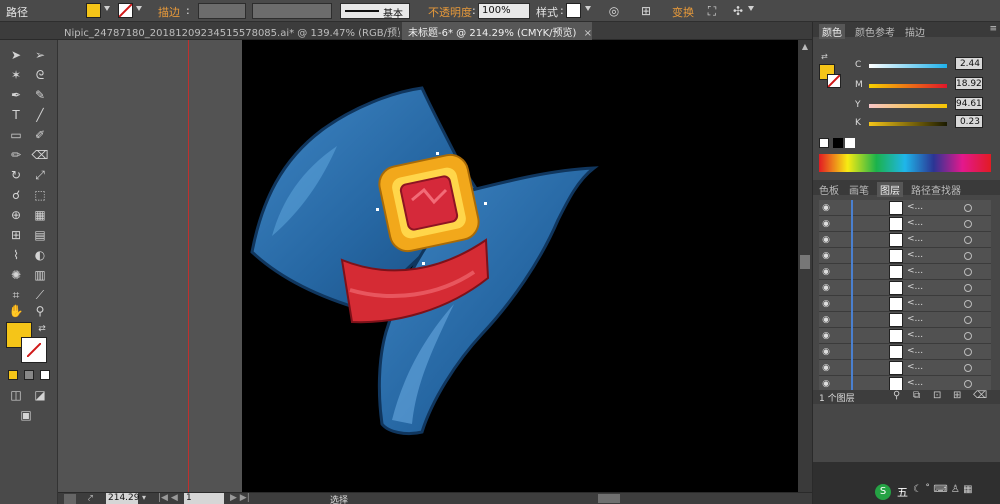  I want to click on swap-icon: ⇄, so click(824, 56).